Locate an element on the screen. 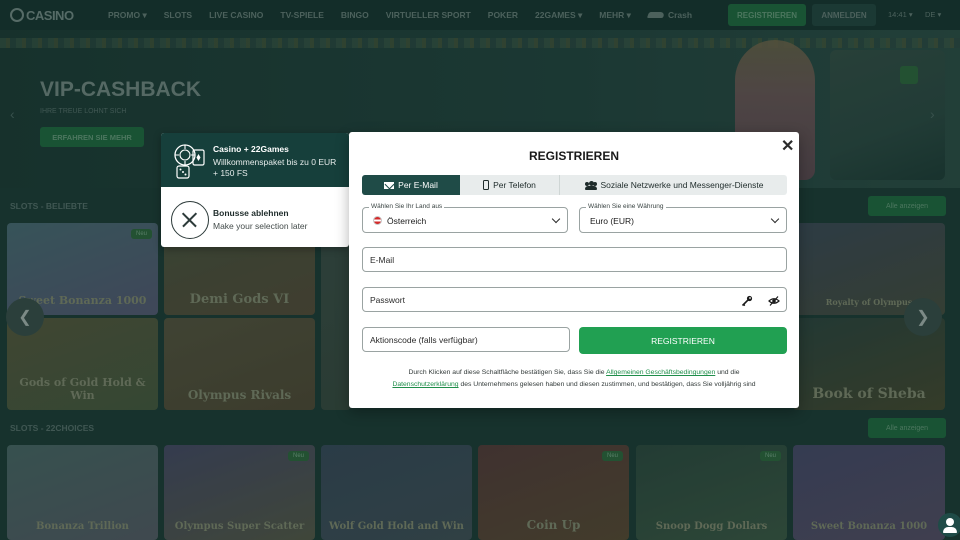 This screenshot has height=540, width=960. mail-icon is located at coordinates (389, 185).